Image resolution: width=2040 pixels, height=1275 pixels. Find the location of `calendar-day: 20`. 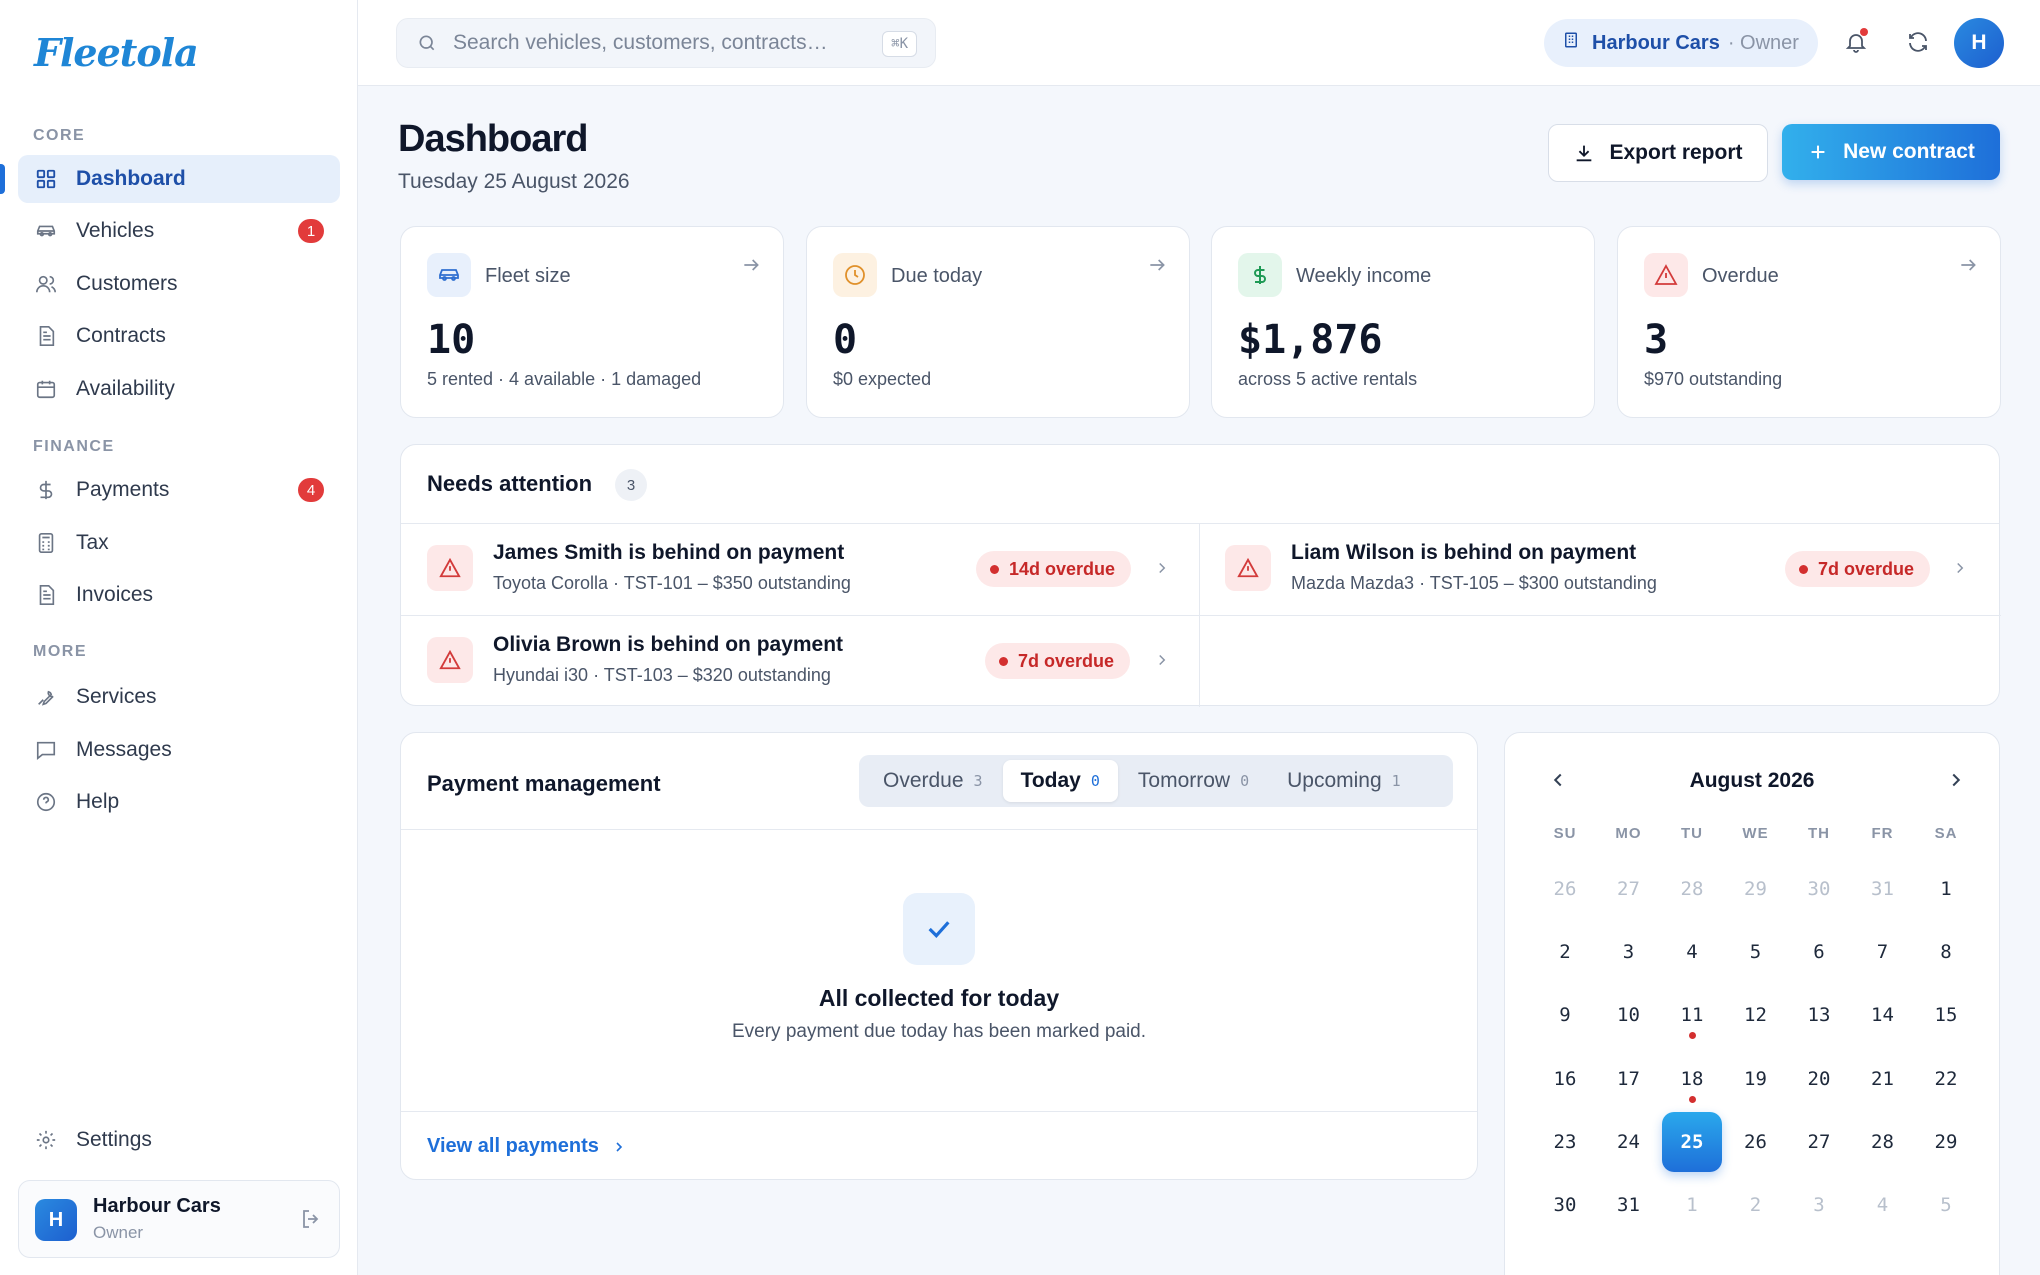

calendar-day: 20 is located at coordinates (1819, 1079).